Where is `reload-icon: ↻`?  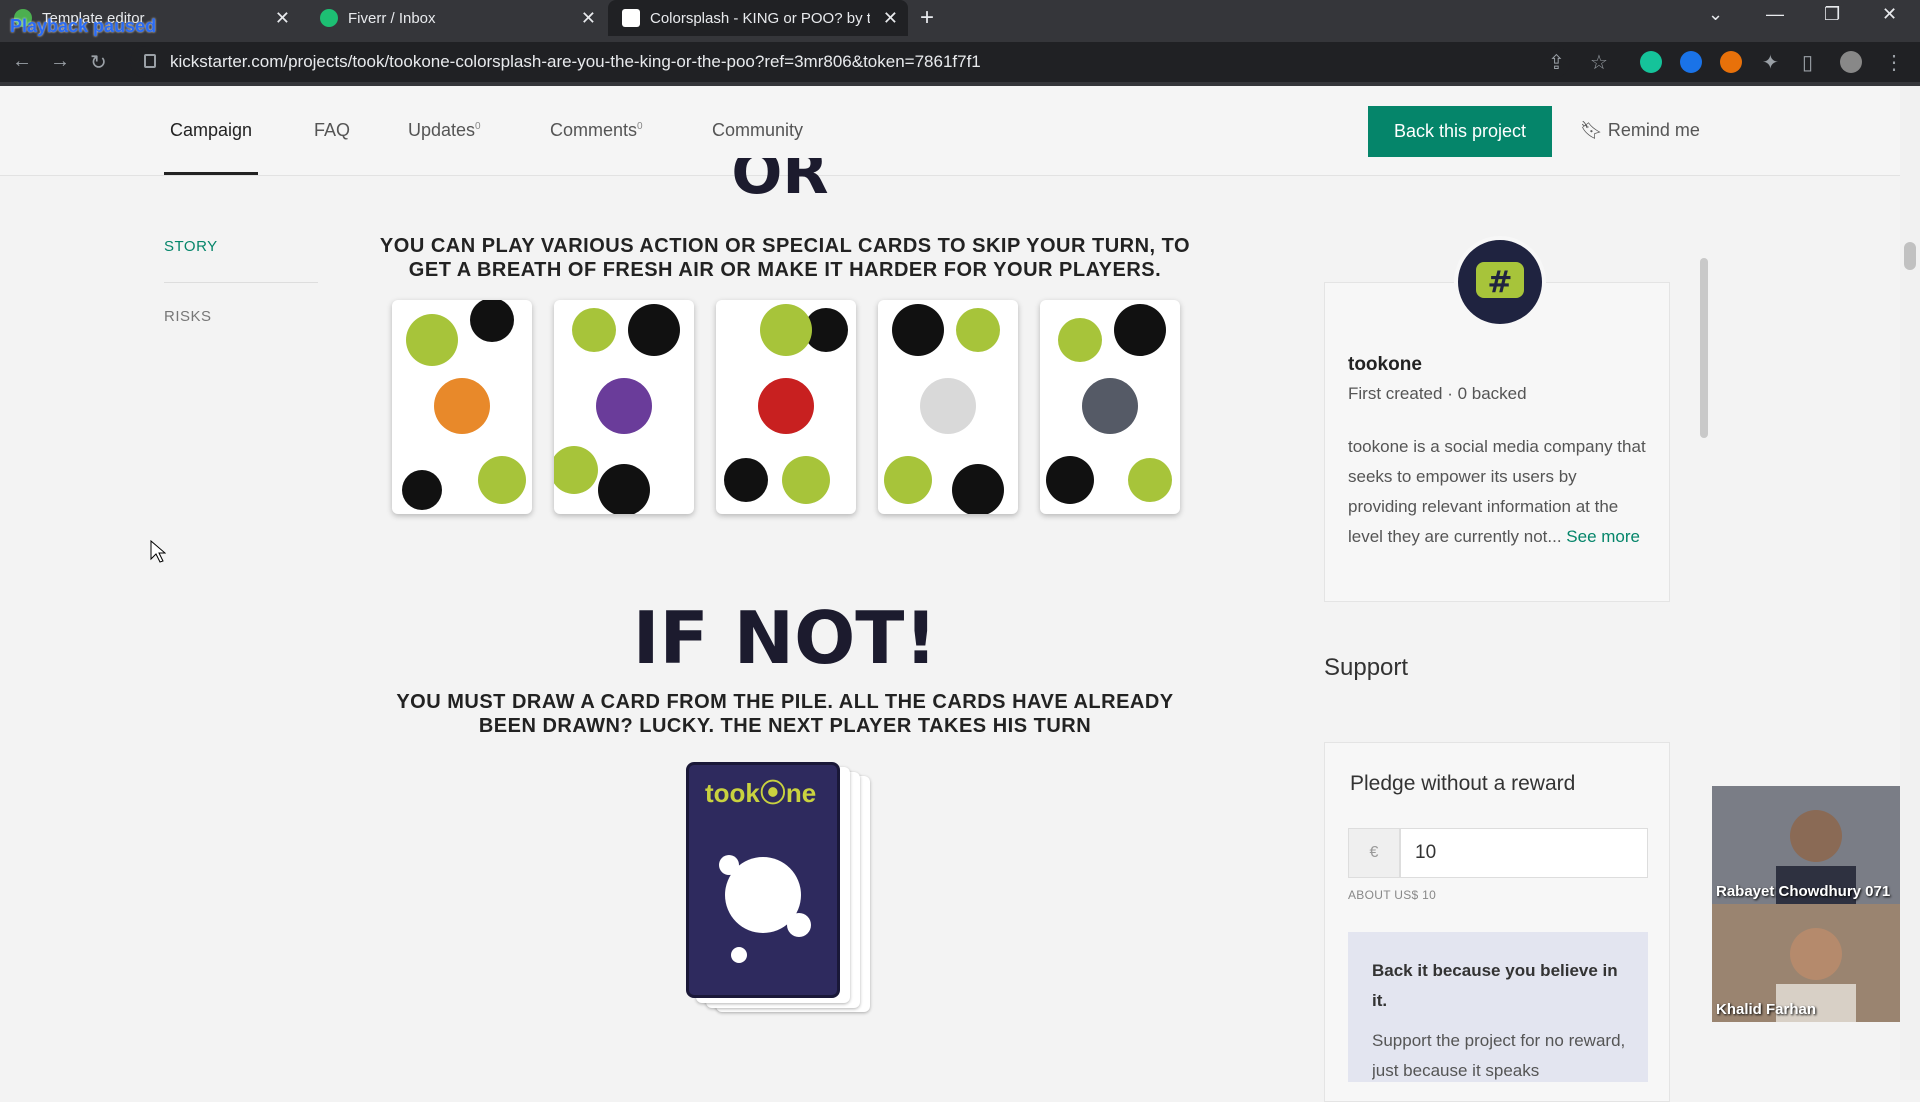 reload-icon: ↻ is located at coordinates (98, 62).